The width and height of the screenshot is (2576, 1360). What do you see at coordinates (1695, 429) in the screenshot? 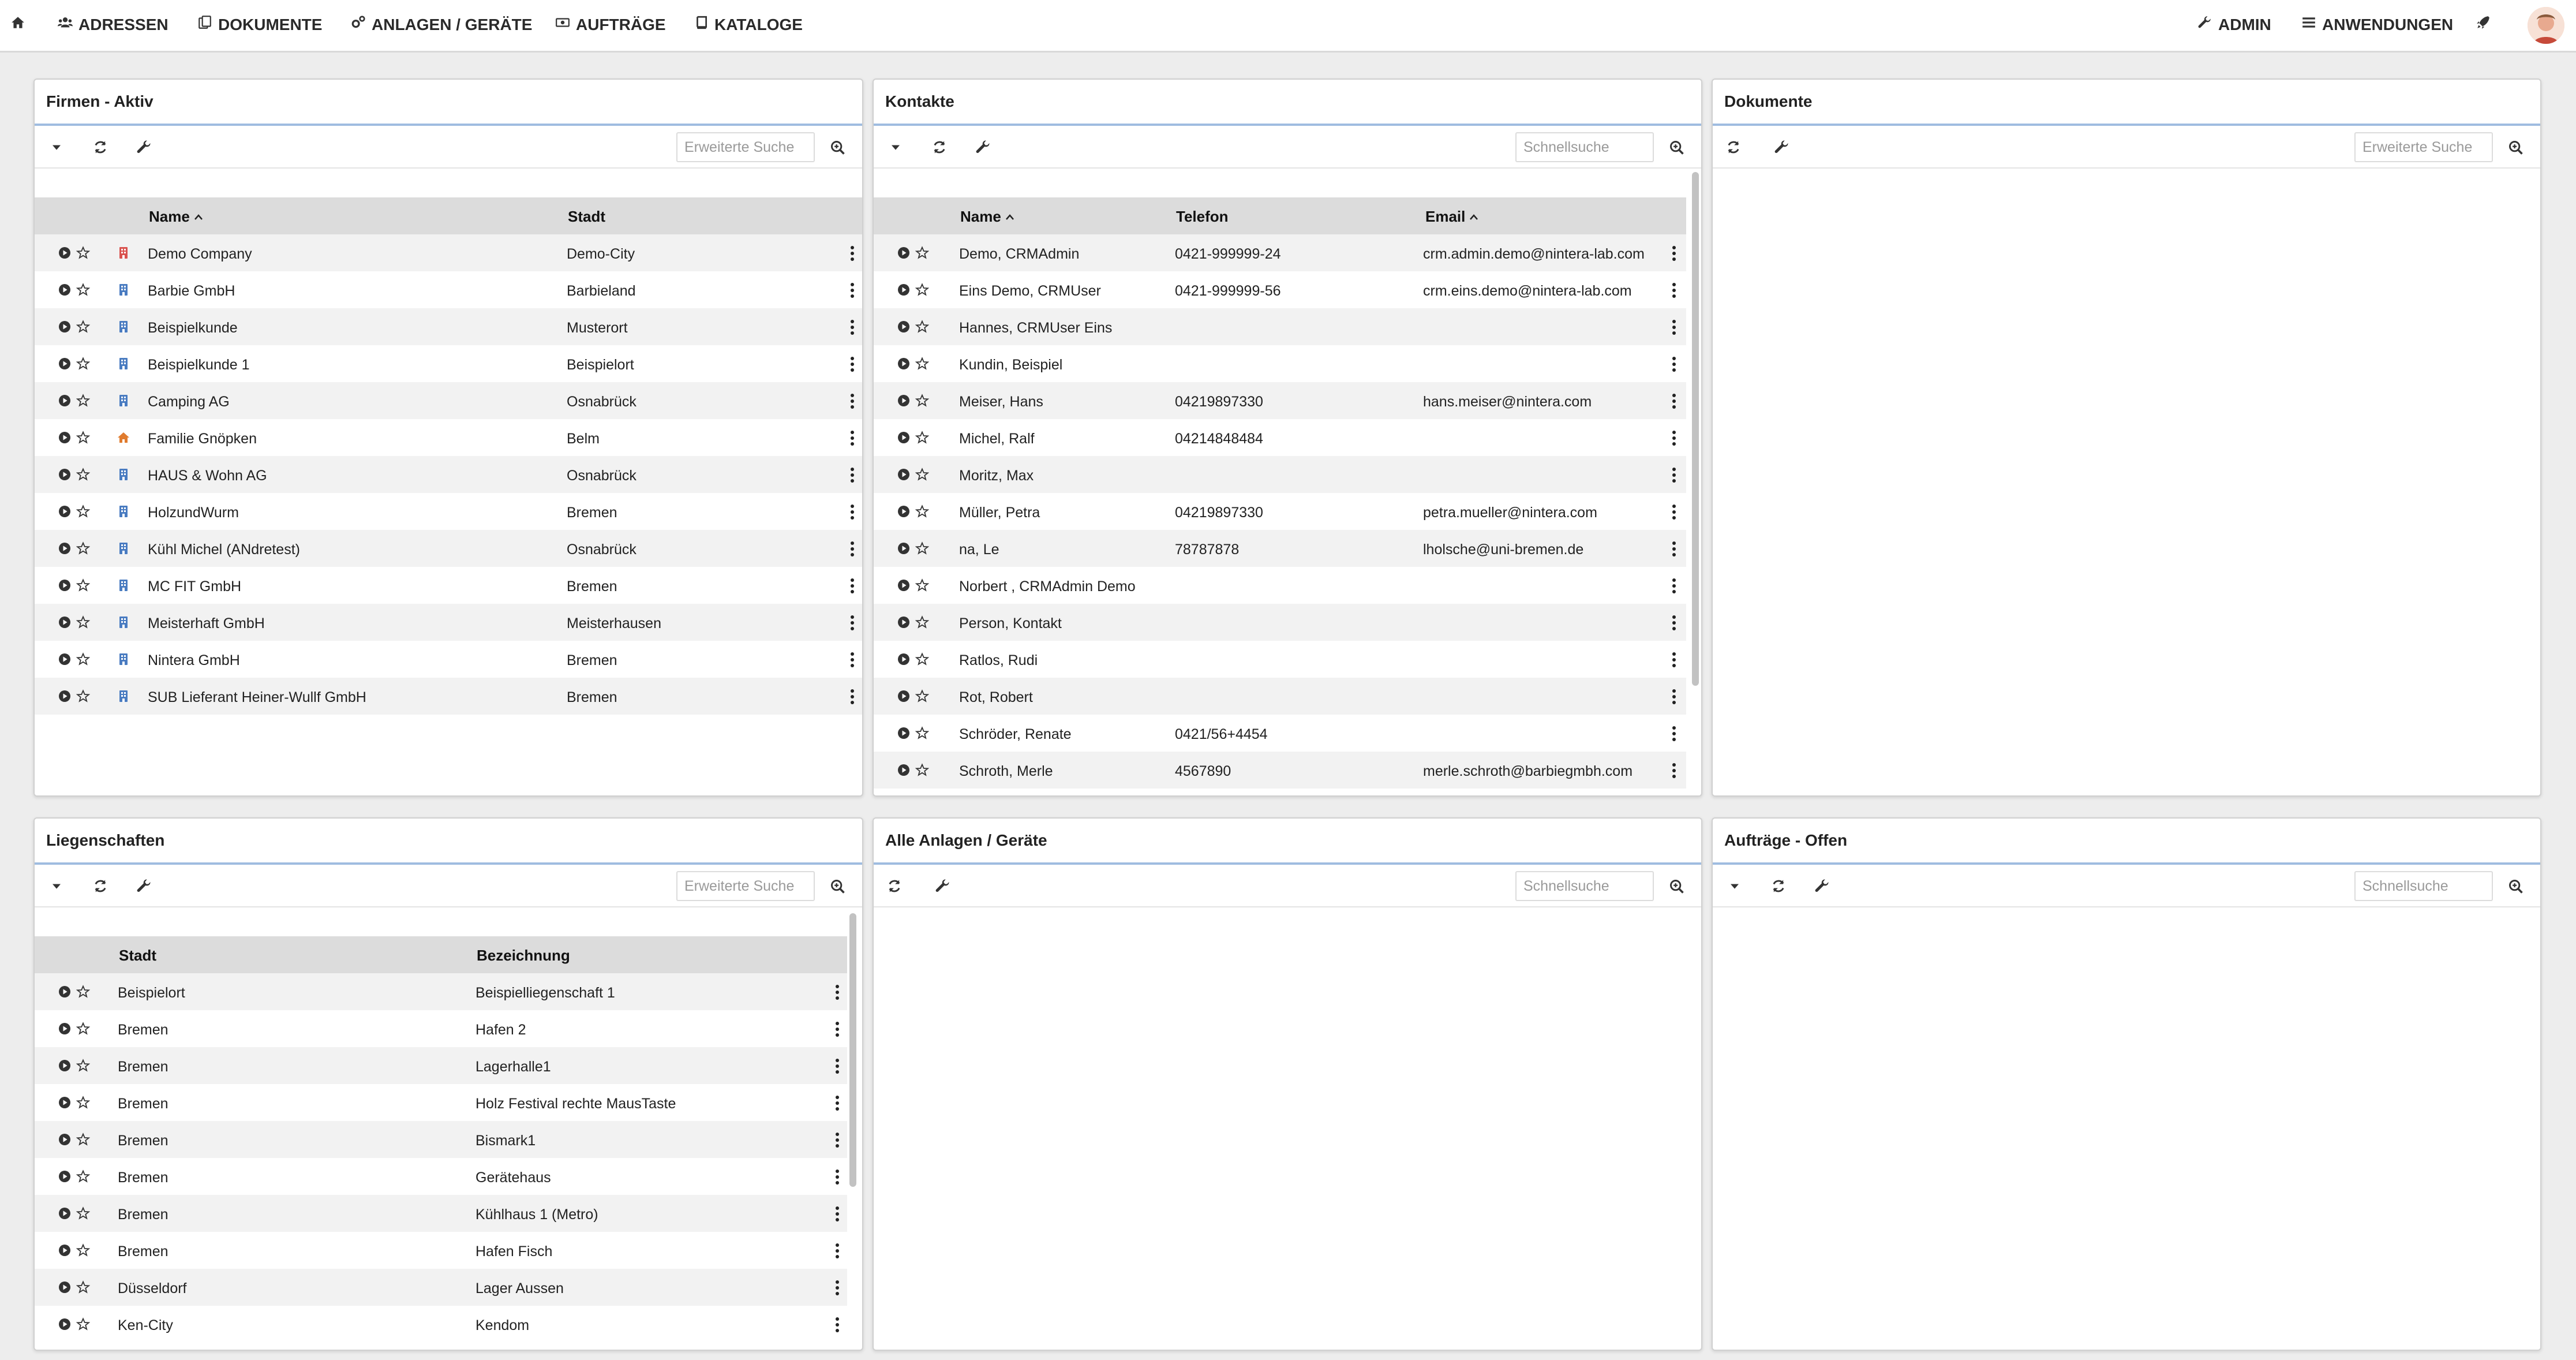
I see `scrollbar` at bounding box center [1695, 429].